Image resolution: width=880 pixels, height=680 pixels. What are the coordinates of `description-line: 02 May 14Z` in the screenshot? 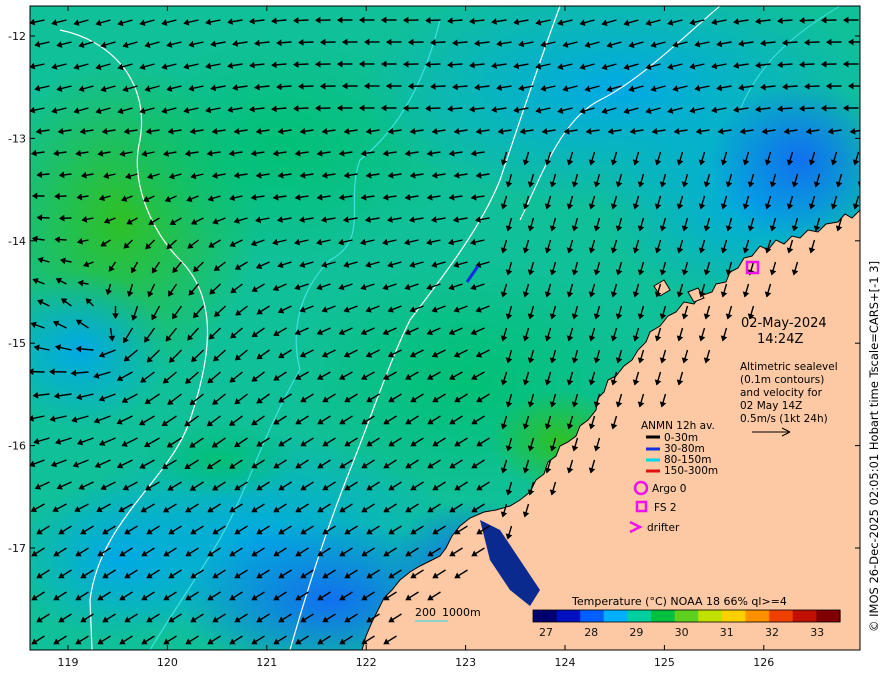 It's located at (771, 406).